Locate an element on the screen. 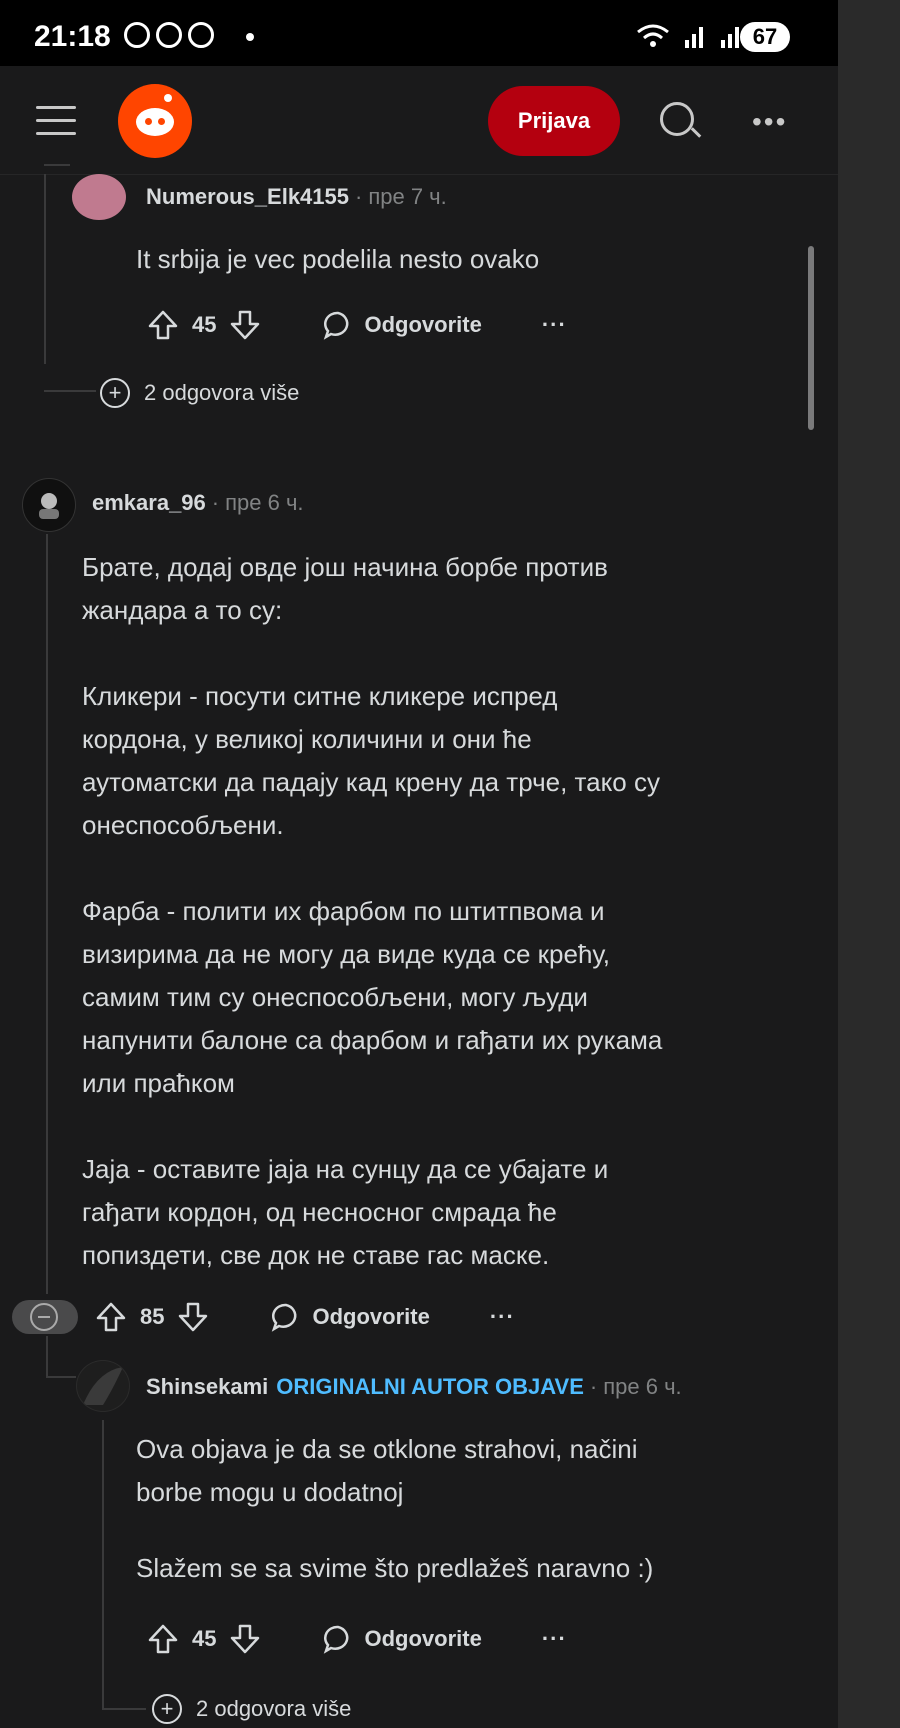 The height and width of the screenshot is (1728, 900). signal-icons is located at coordinates (689, 36).